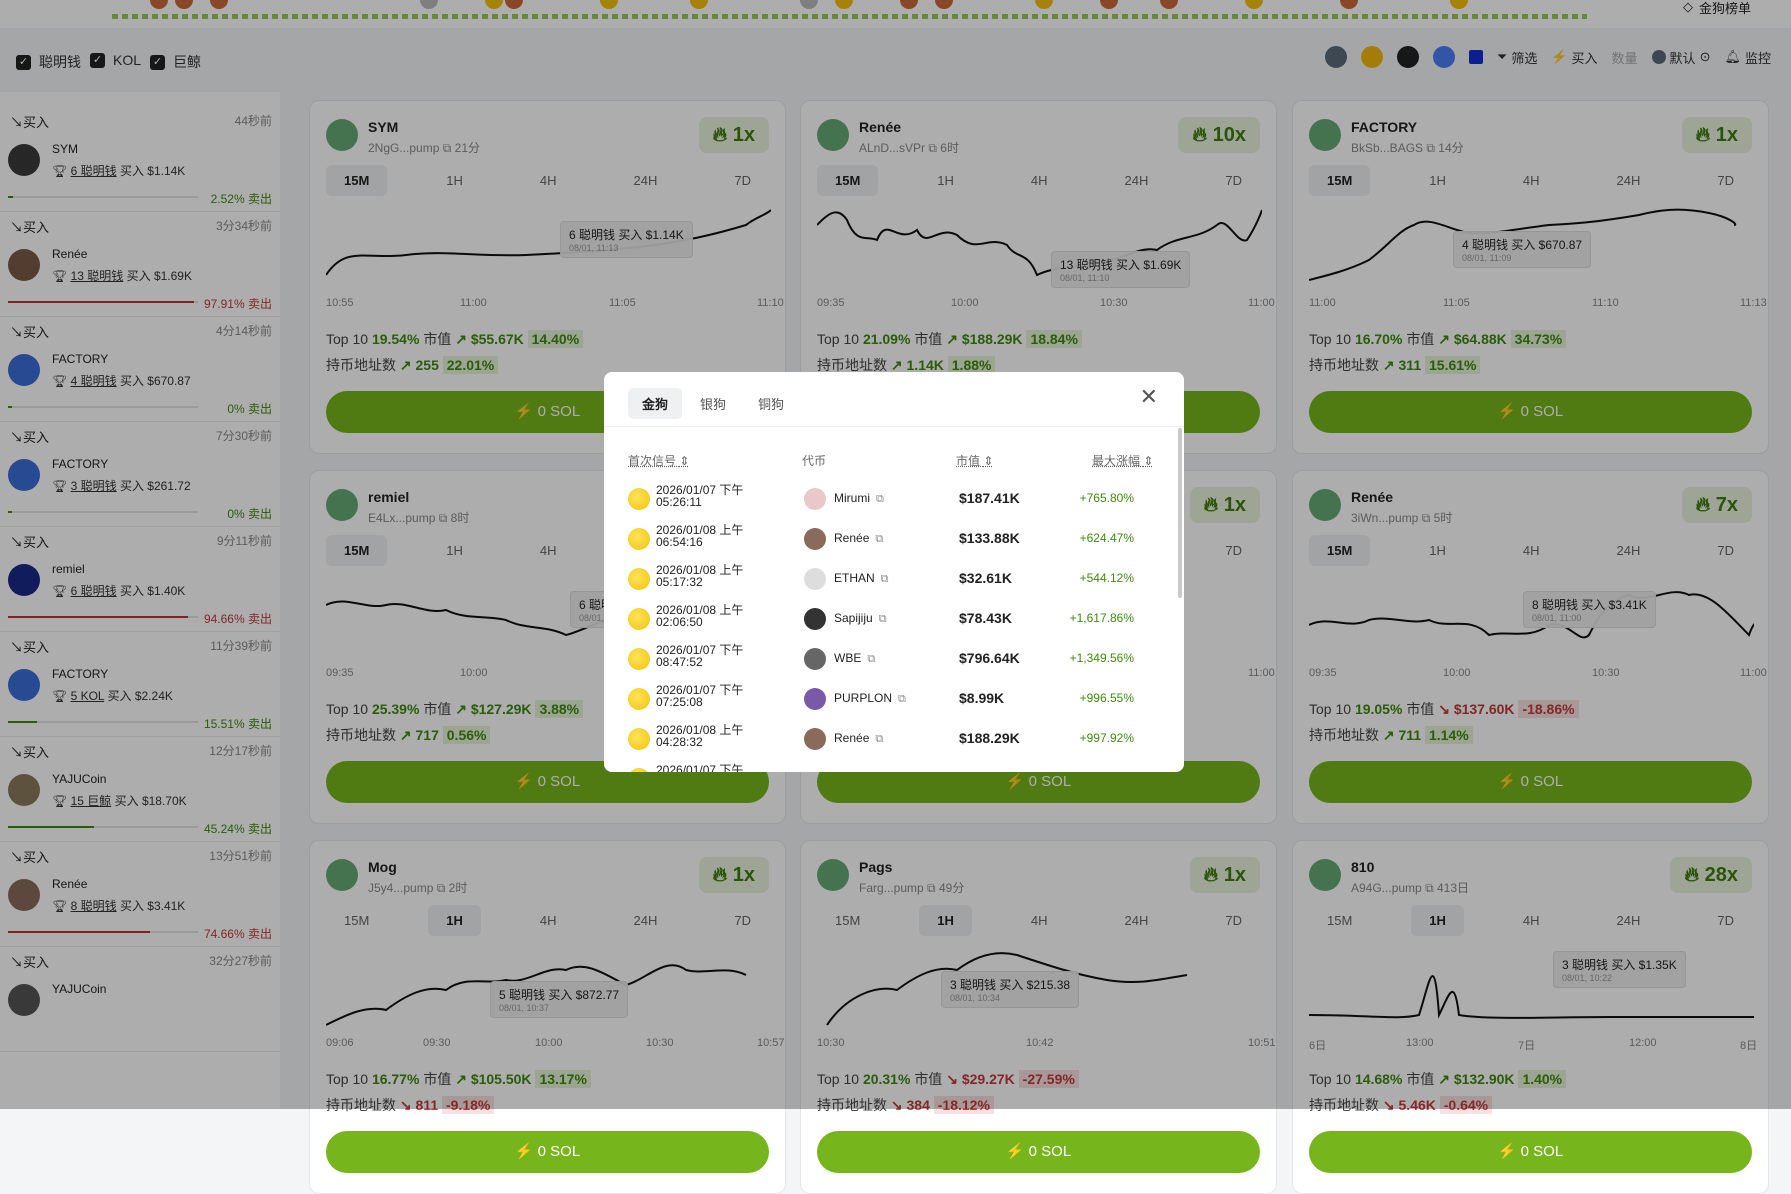 This screenshot has height=1194, width=1791. I want to click on modal-scrollbar, so click(1180, 513).